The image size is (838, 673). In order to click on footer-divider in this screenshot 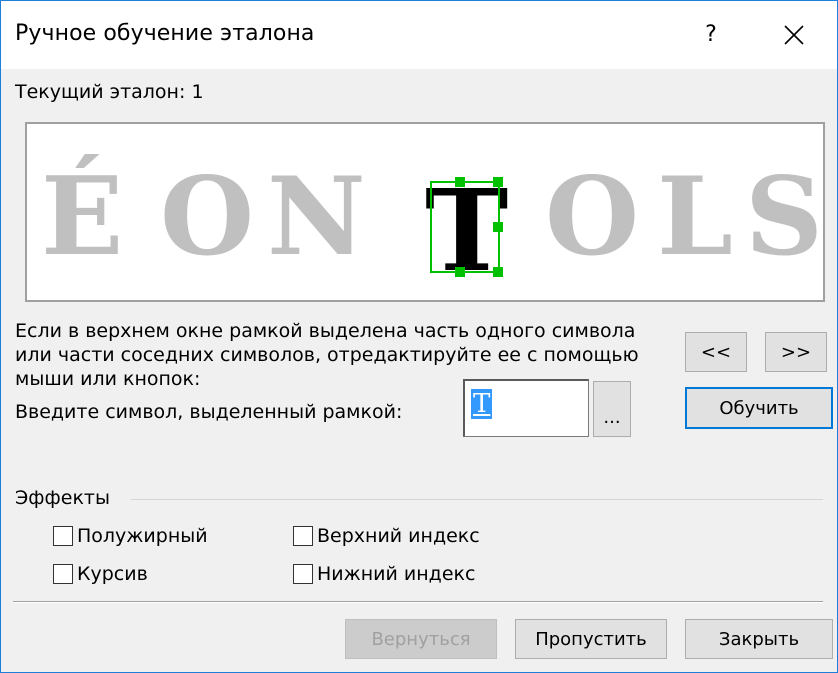, I will do `click(418, 602)`.